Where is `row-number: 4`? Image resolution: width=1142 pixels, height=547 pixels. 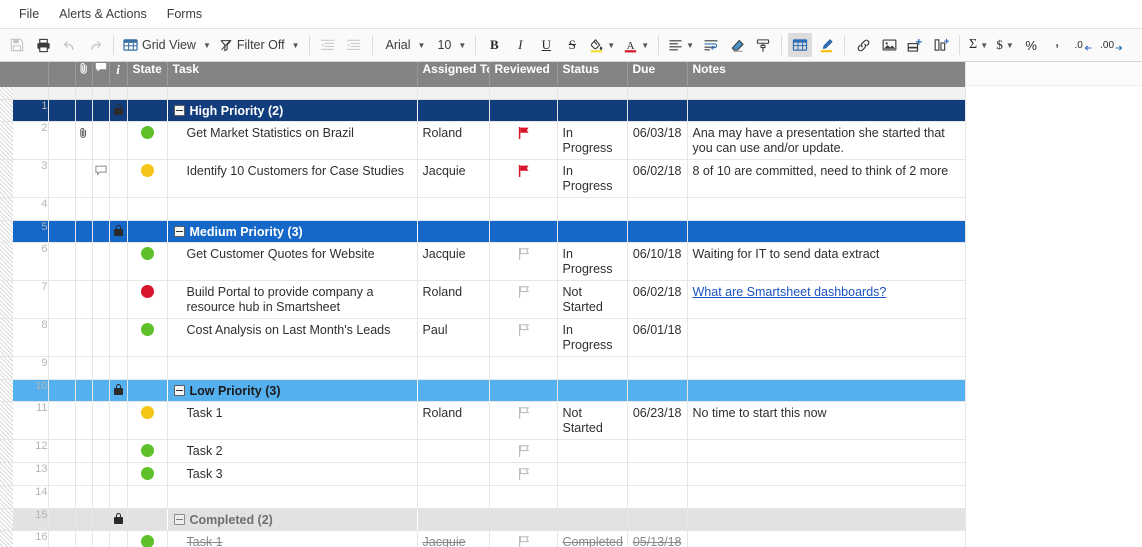
row-number: 4 is located at coordinates (24, 209).